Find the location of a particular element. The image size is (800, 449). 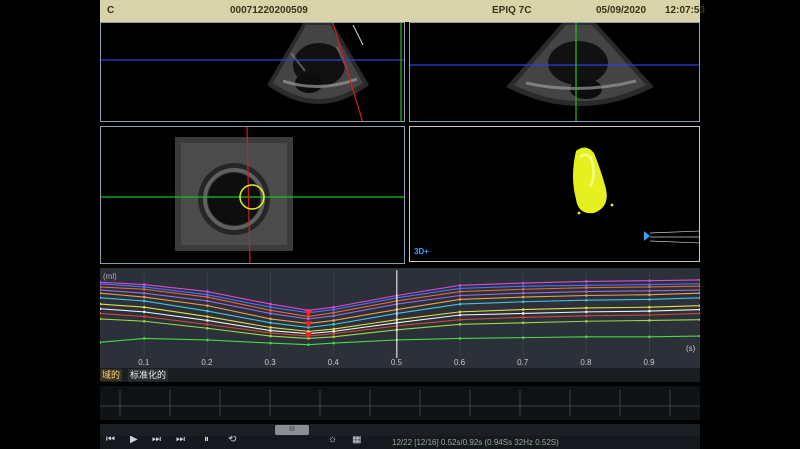

tab-regional: 域的 is located at coordinates (111, 375).